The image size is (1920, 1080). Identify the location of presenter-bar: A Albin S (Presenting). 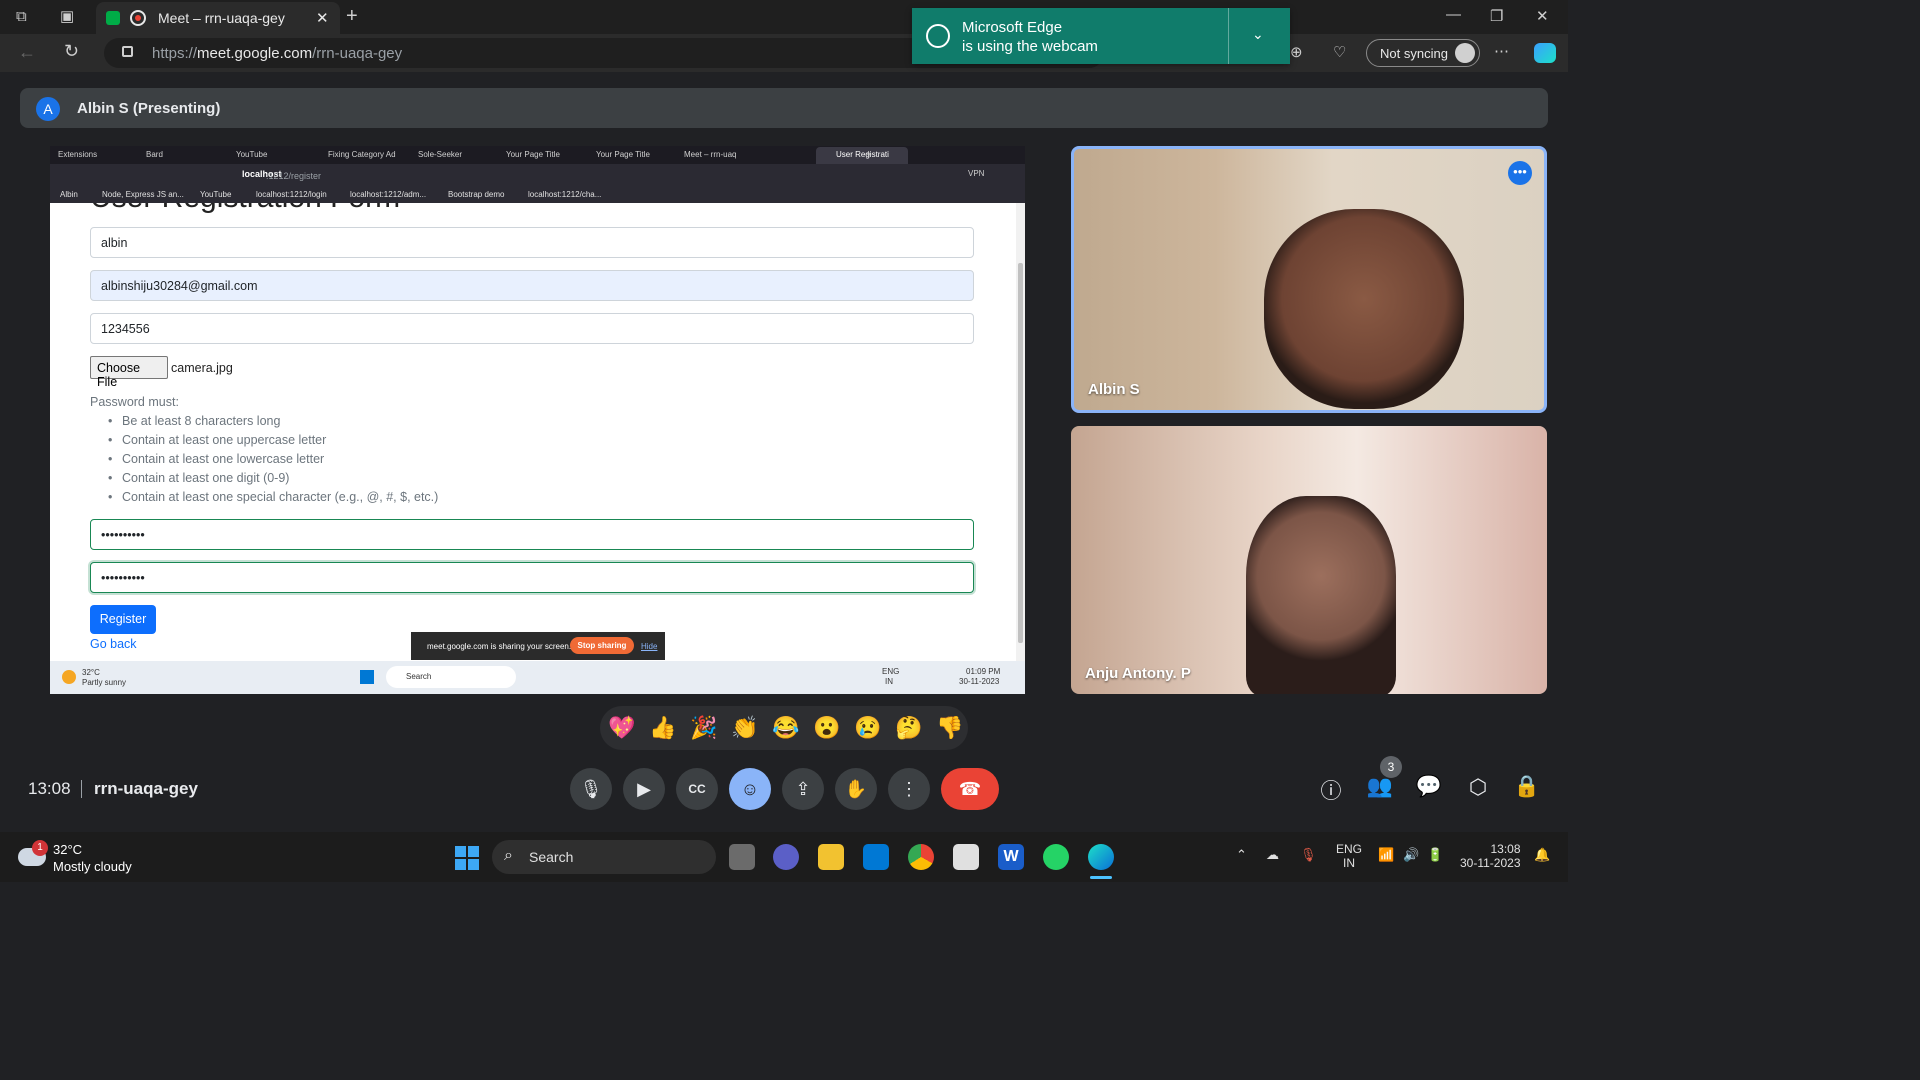
(784, 108).